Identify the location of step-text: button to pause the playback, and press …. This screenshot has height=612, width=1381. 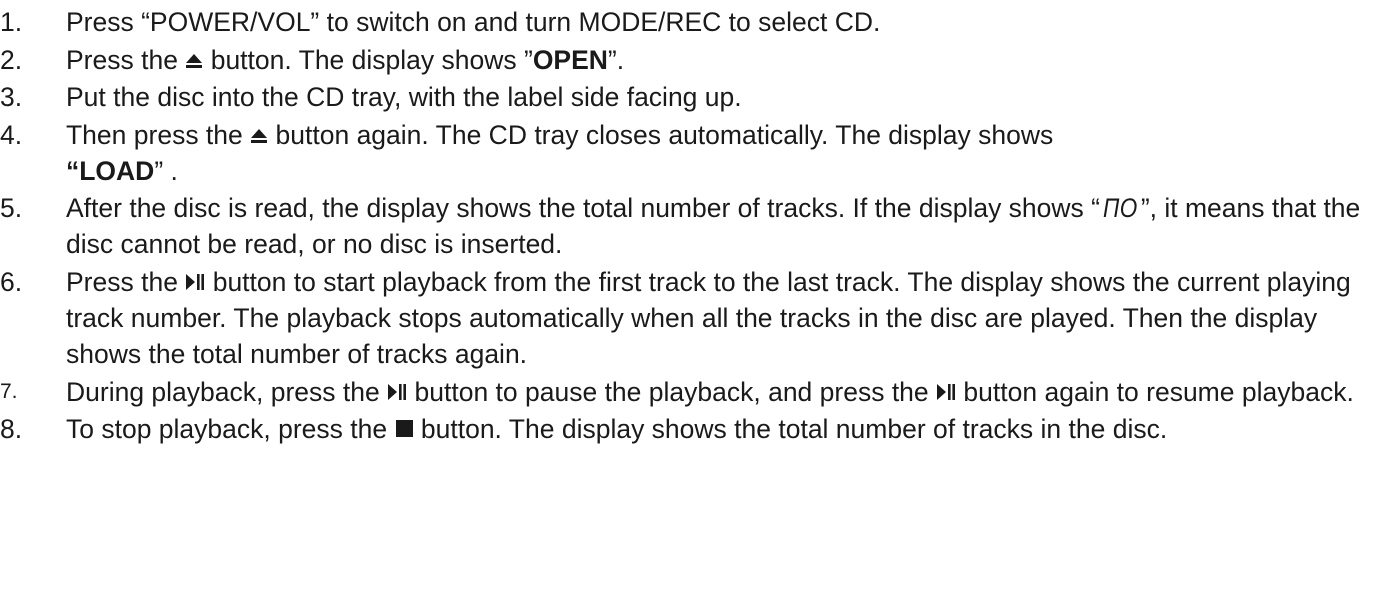
(671, 391).